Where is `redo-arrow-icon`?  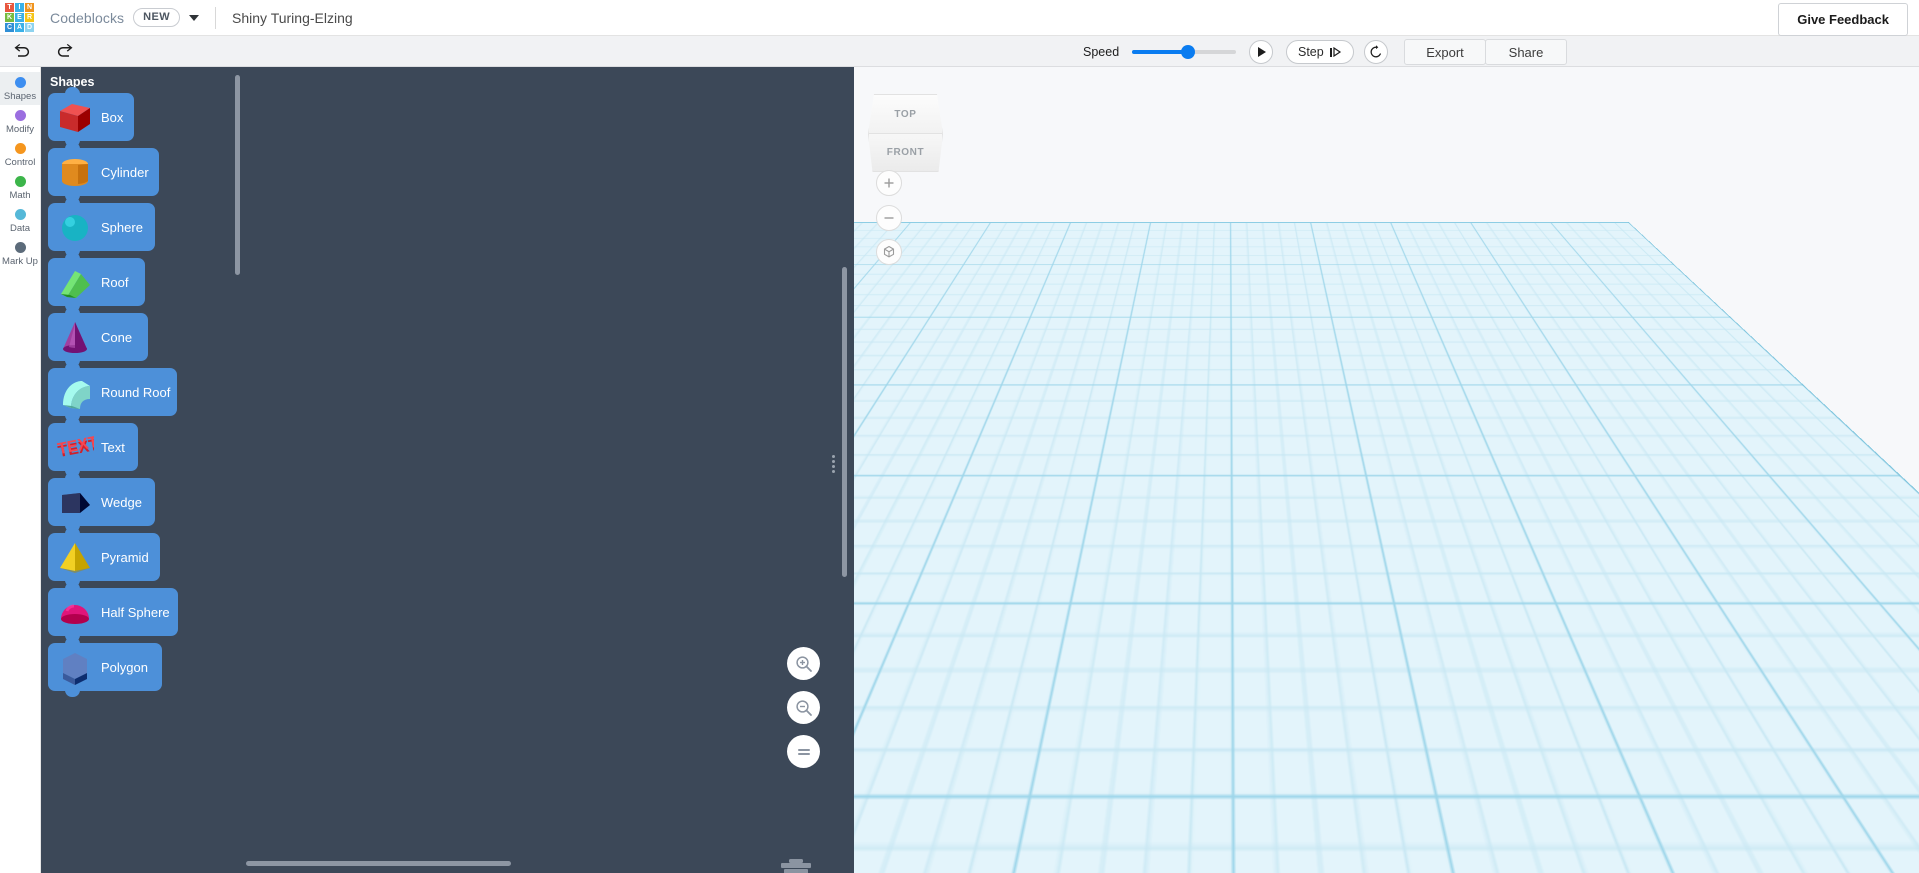 redo-arrow-icon is located at coordinates (65, 51).